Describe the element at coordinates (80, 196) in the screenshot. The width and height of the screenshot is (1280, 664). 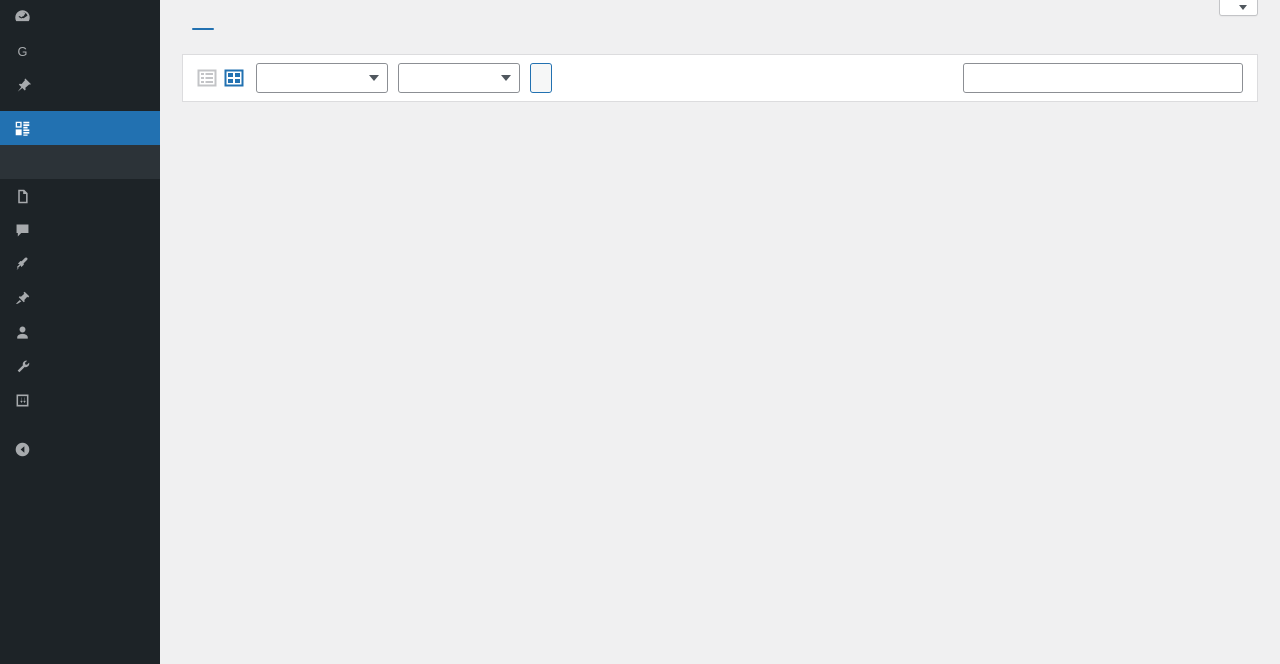
I see `sidebar-item-pages` at that location.